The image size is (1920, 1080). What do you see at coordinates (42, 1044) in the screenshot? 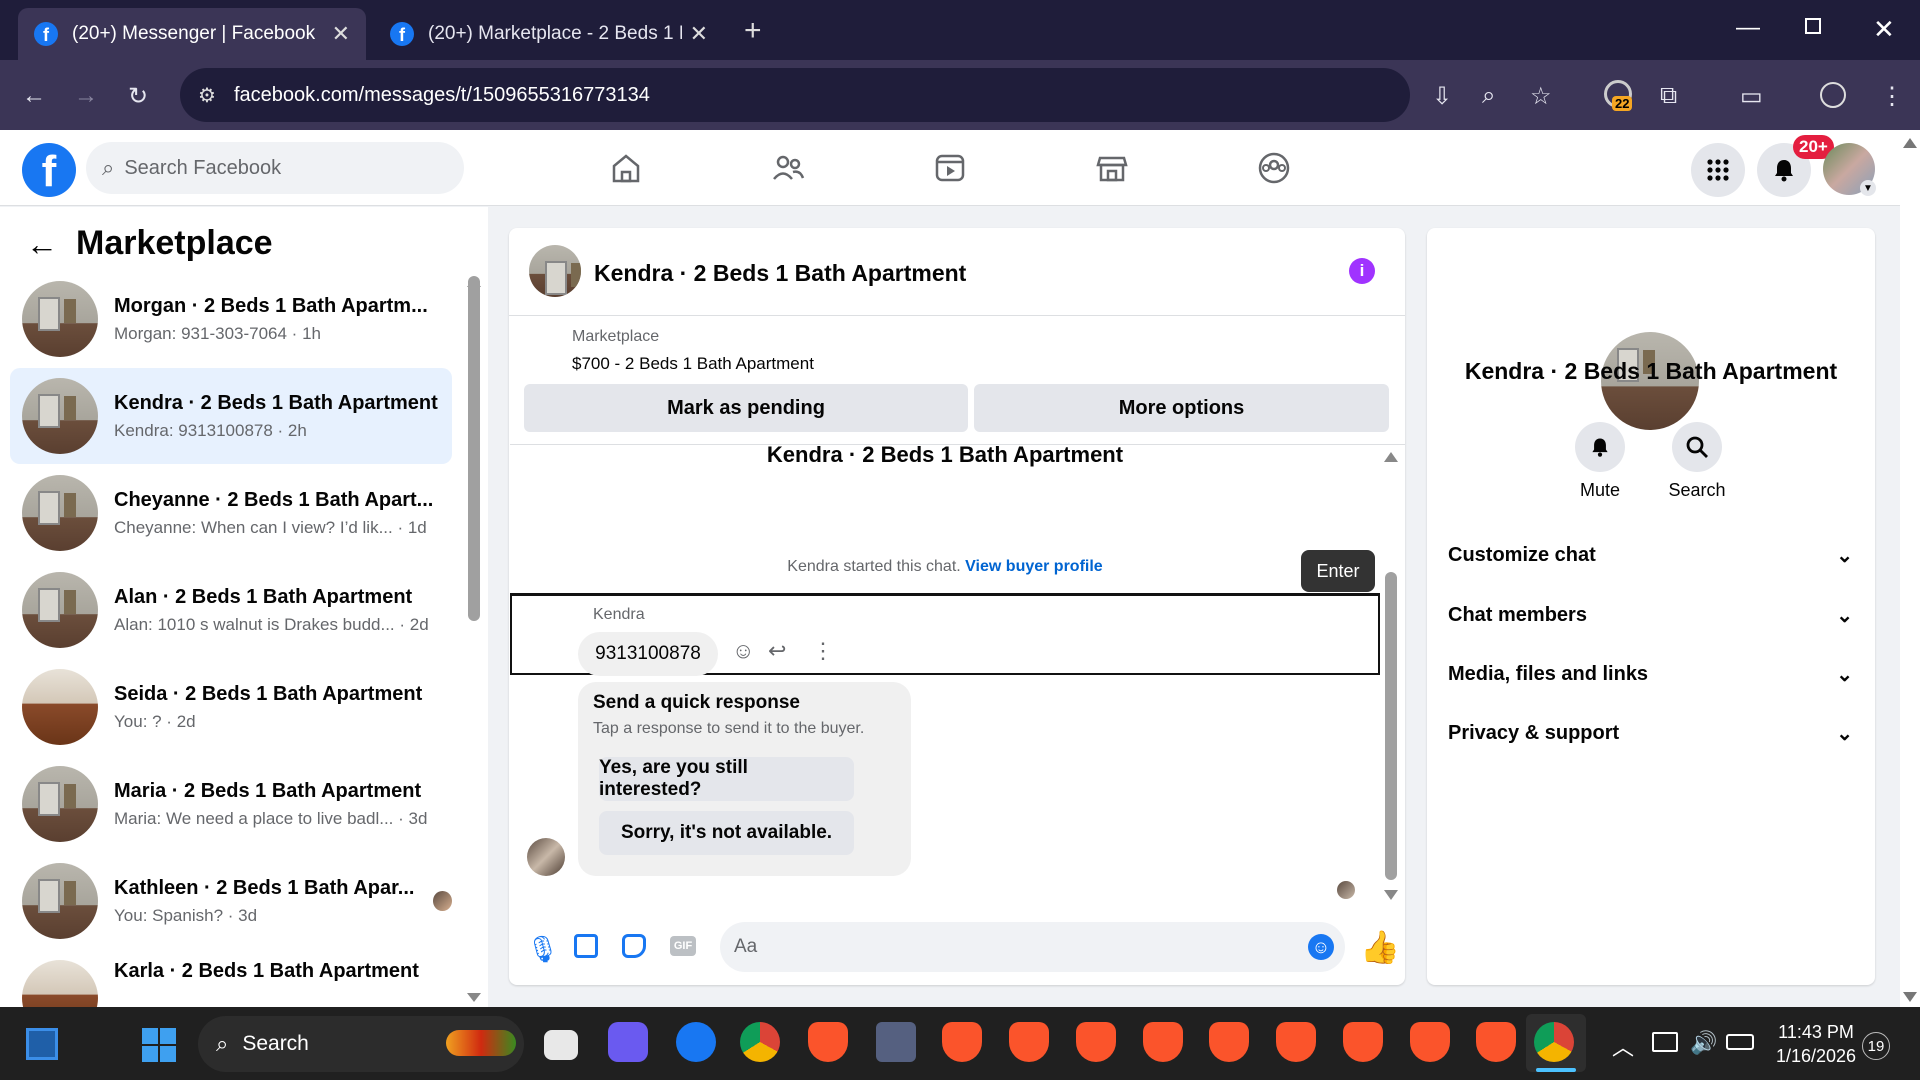
I see `widgets-icon` at bounding box center [42, 1044].